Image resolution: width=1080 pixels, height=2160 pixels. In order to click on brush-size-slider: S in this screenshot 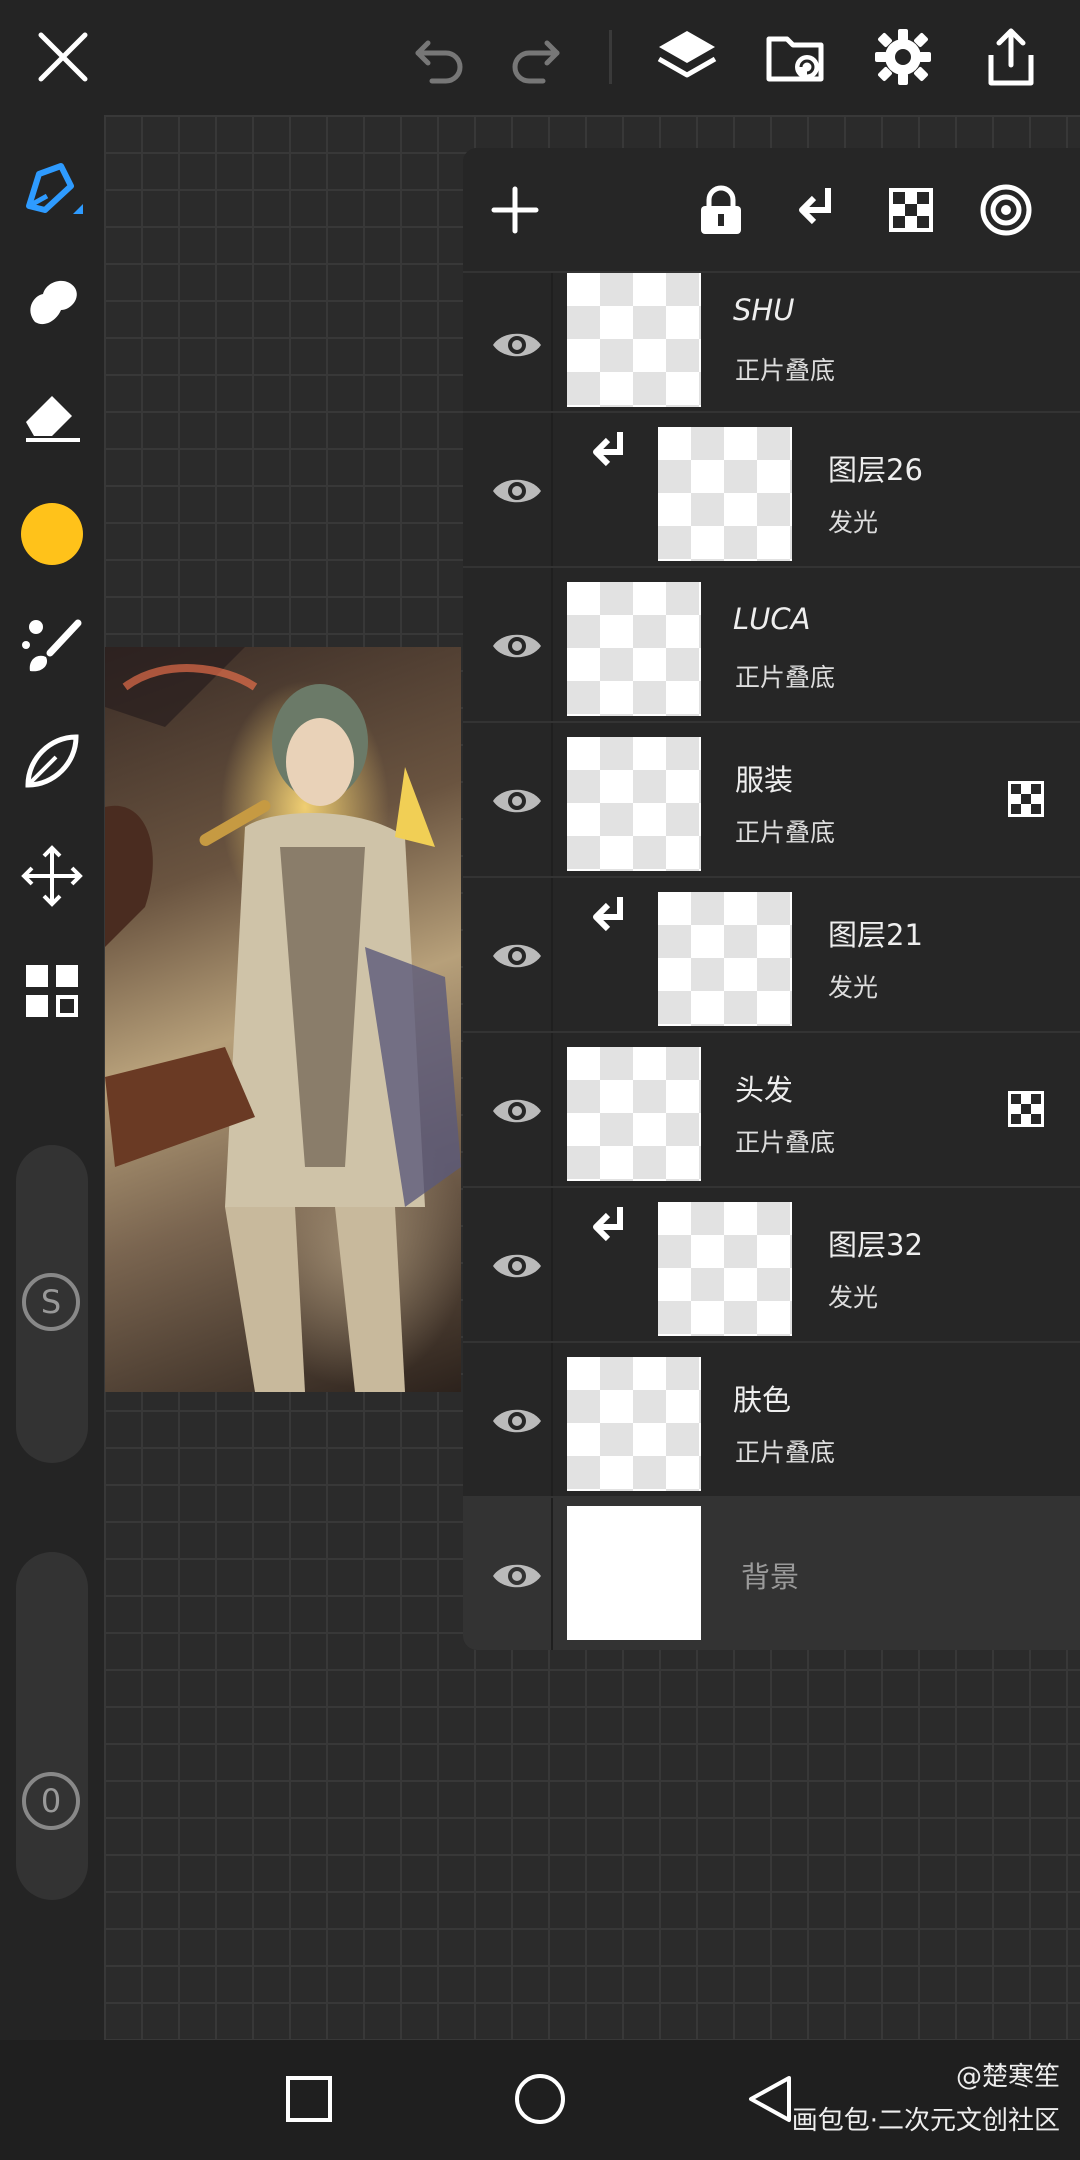, I will do `click(52, 1304)`.